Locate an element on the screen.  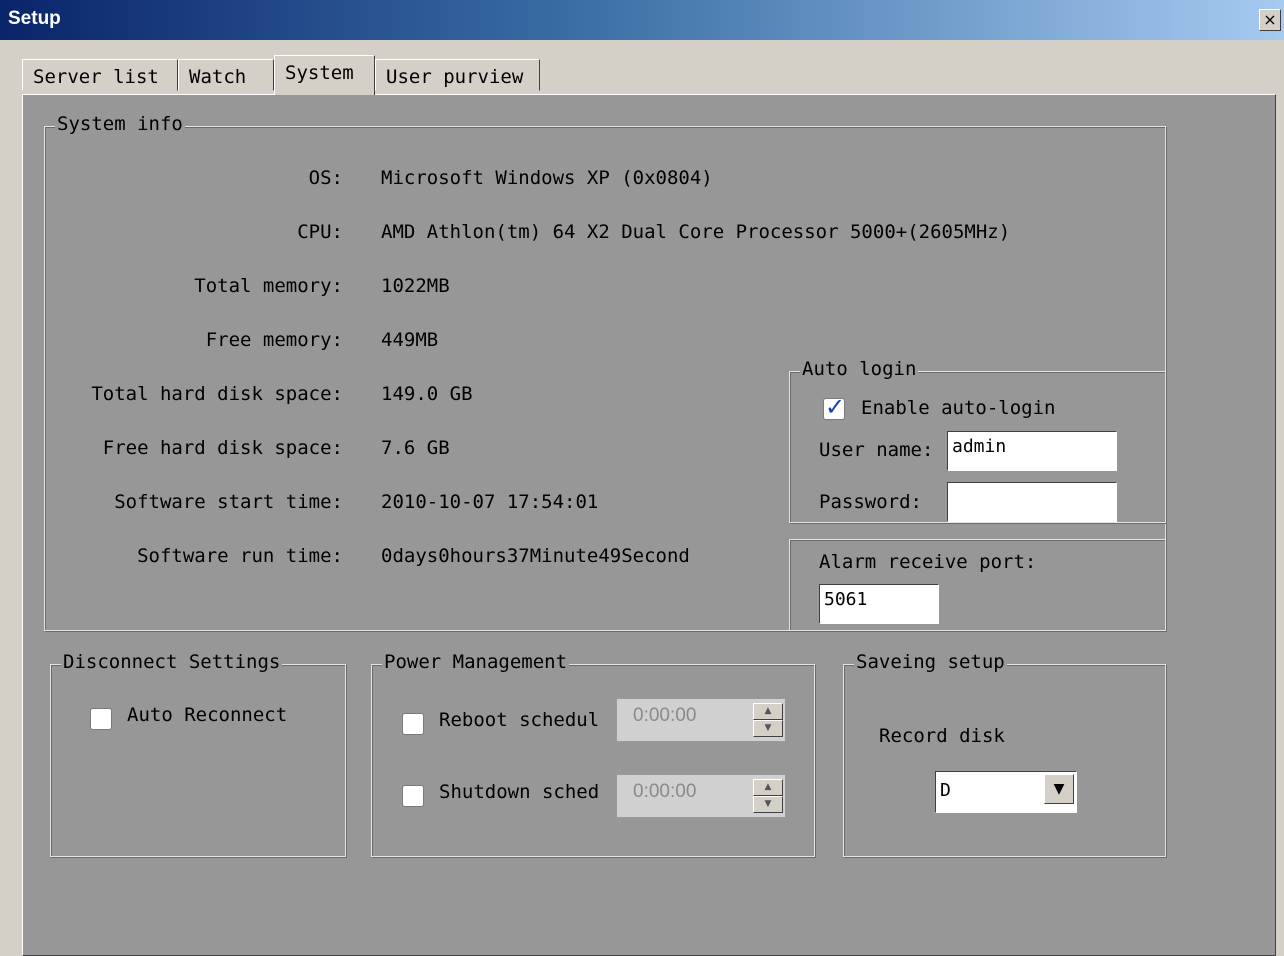
system-info-title: System info is located at coordinates (120, 124).